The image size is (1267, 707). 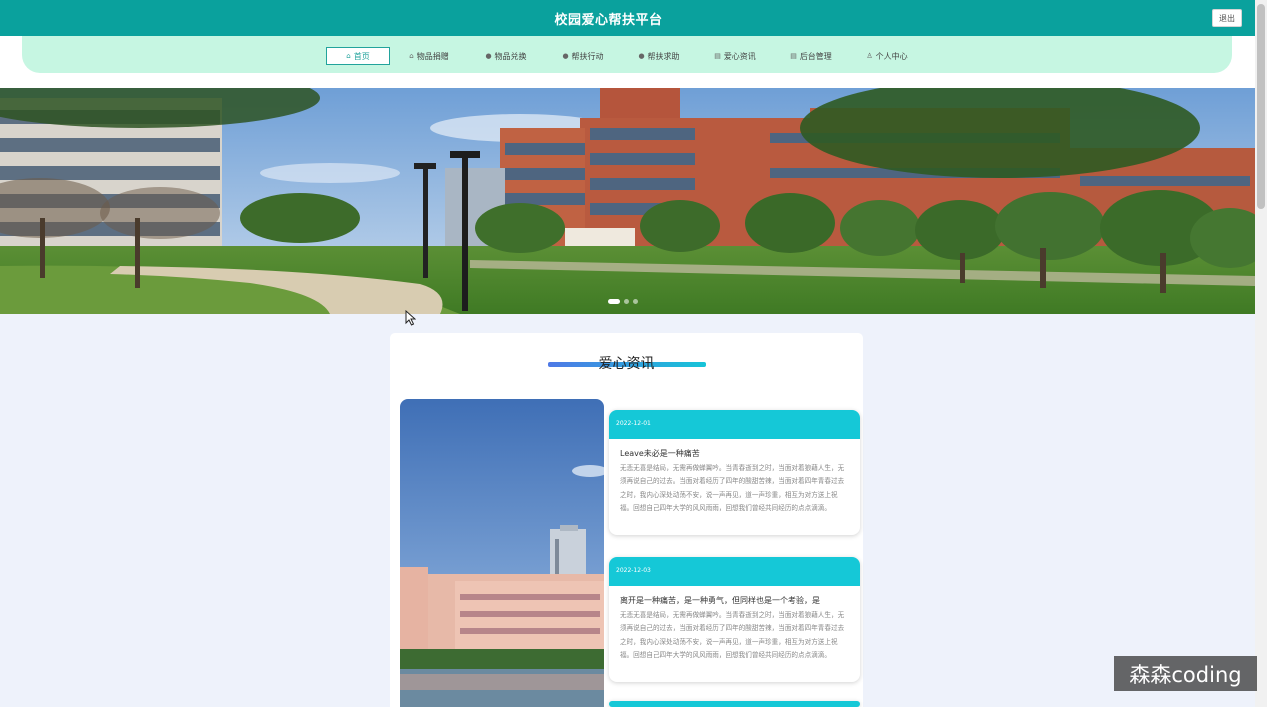 I want to click on nav-item-label: 首页, so click(x=361, y=56).